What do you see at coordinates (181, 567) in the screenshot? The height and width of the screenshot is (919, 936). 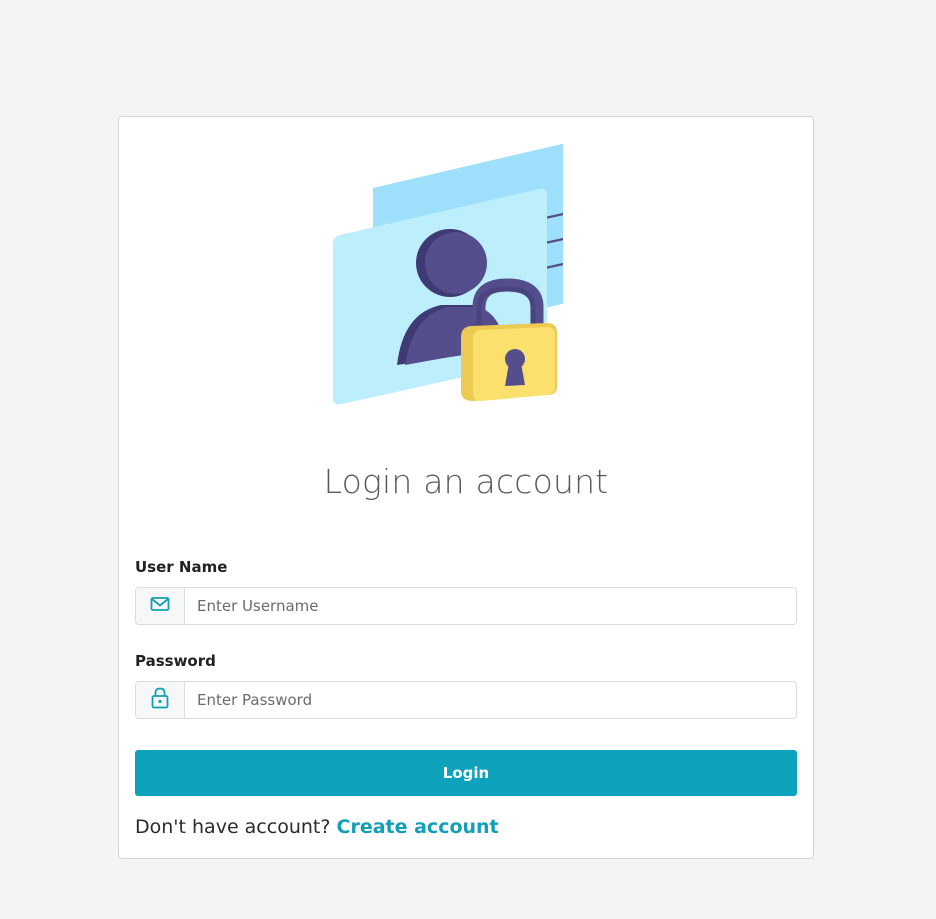 I see `username-label: User Name` at bounding box center [181, 567].